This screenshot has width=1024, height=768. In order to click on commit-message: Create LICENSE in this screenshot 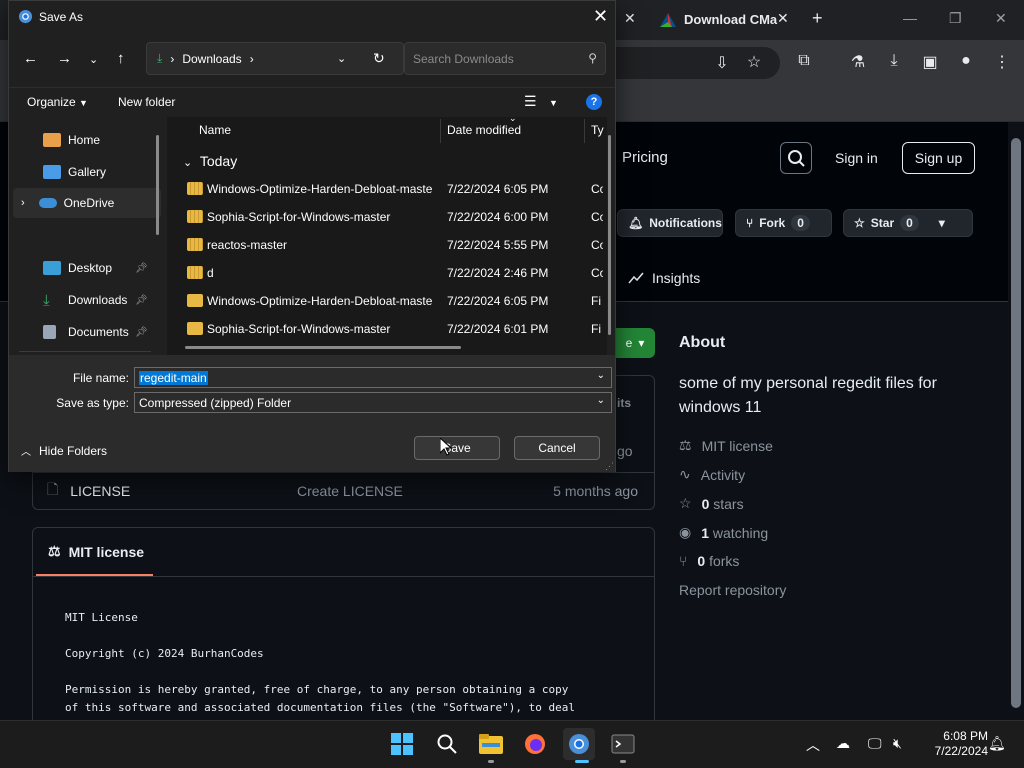, I will do `click(350, 491)`.